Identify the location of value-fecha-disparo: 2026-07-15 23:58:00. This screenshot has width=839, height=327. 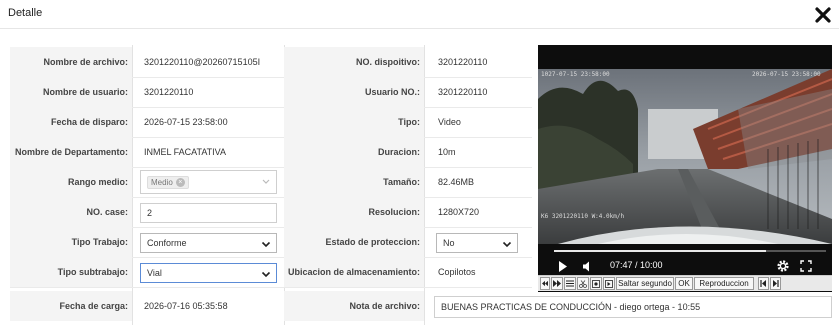
(186, 122).